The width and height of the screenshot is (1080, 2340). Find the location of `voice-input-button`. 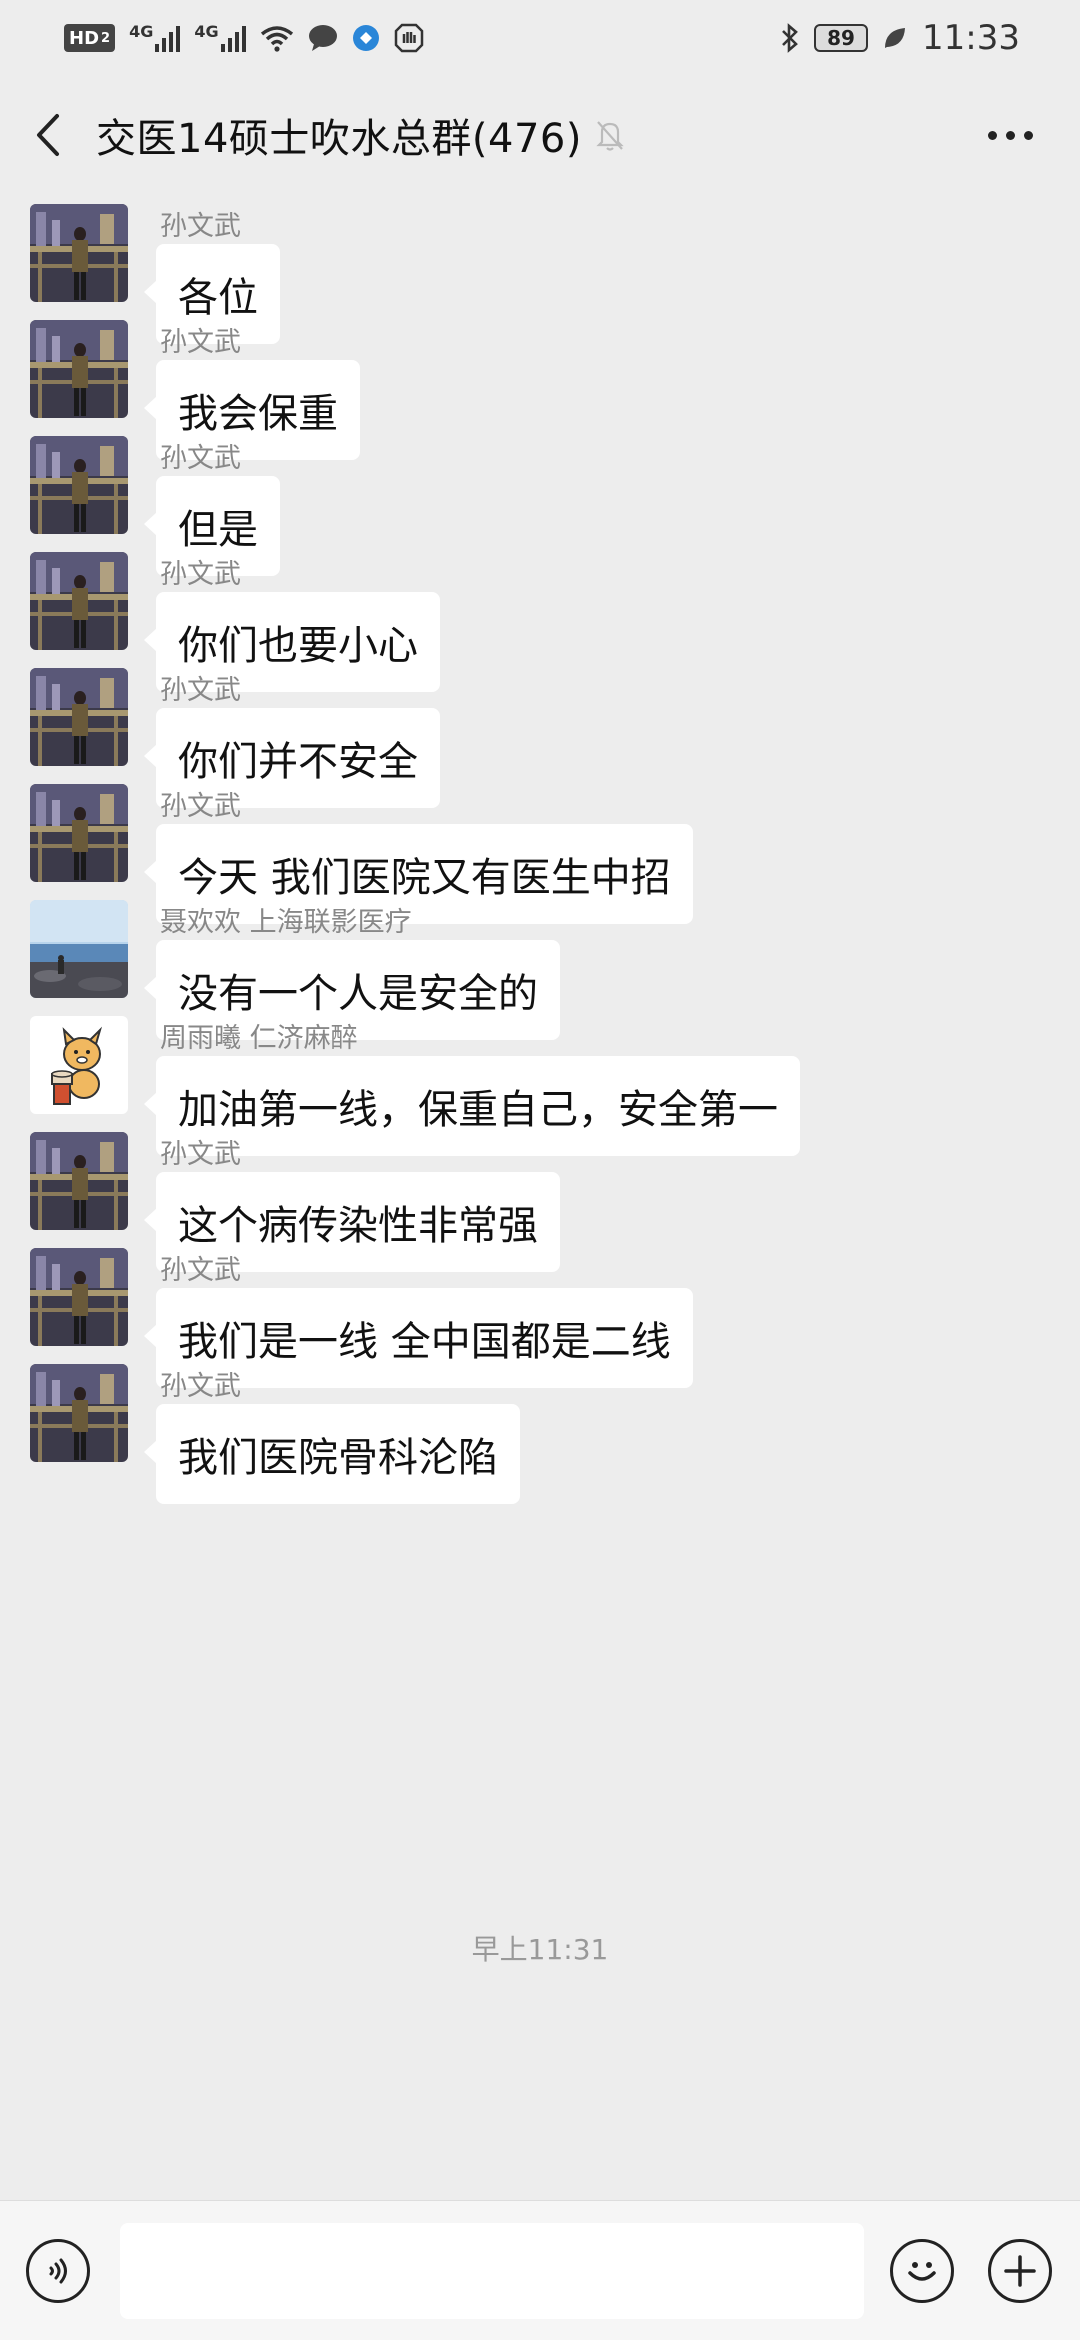

voice-input-button is located at coordinates (58, 2271).